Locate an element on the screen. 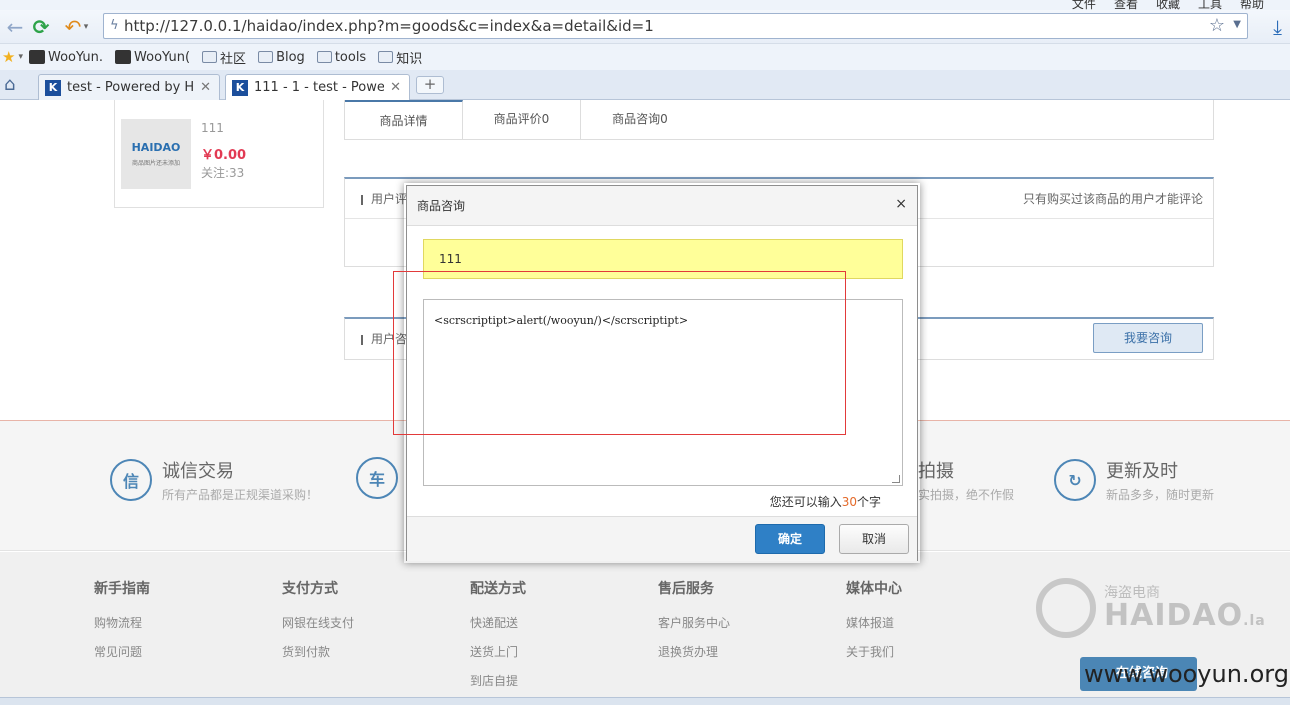  truck-icon: 车 is located at coordinates (377, 478).